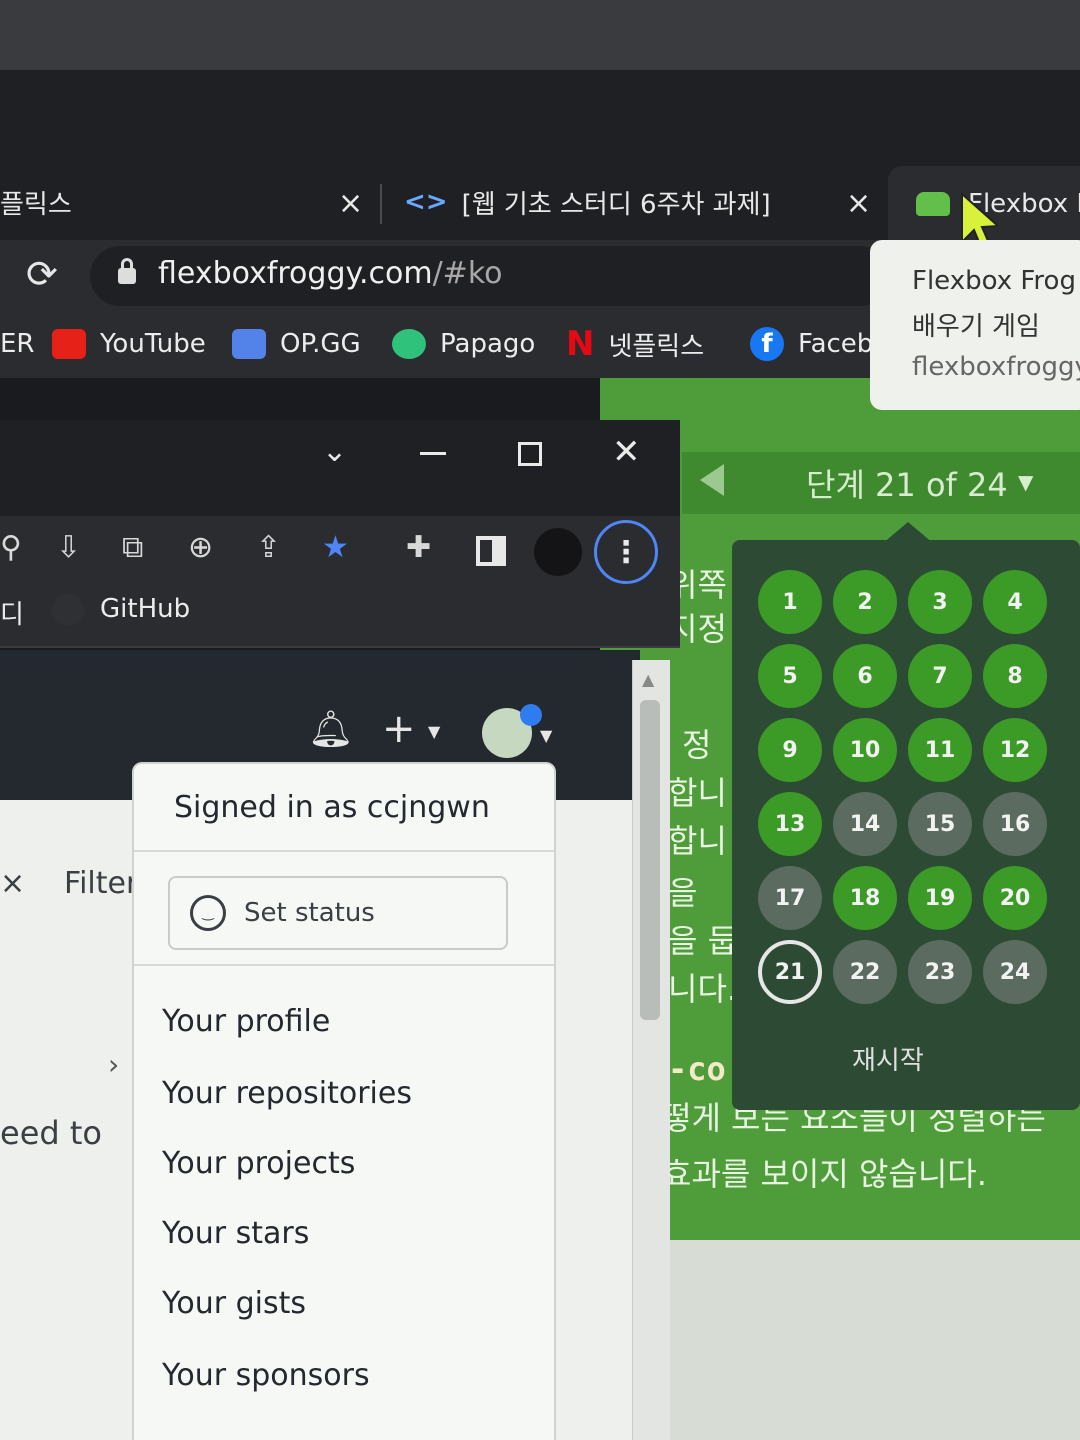  Describe the element at coordinates (1015, 602) in the screenshot. I see `level-button-4: 4` at that location.